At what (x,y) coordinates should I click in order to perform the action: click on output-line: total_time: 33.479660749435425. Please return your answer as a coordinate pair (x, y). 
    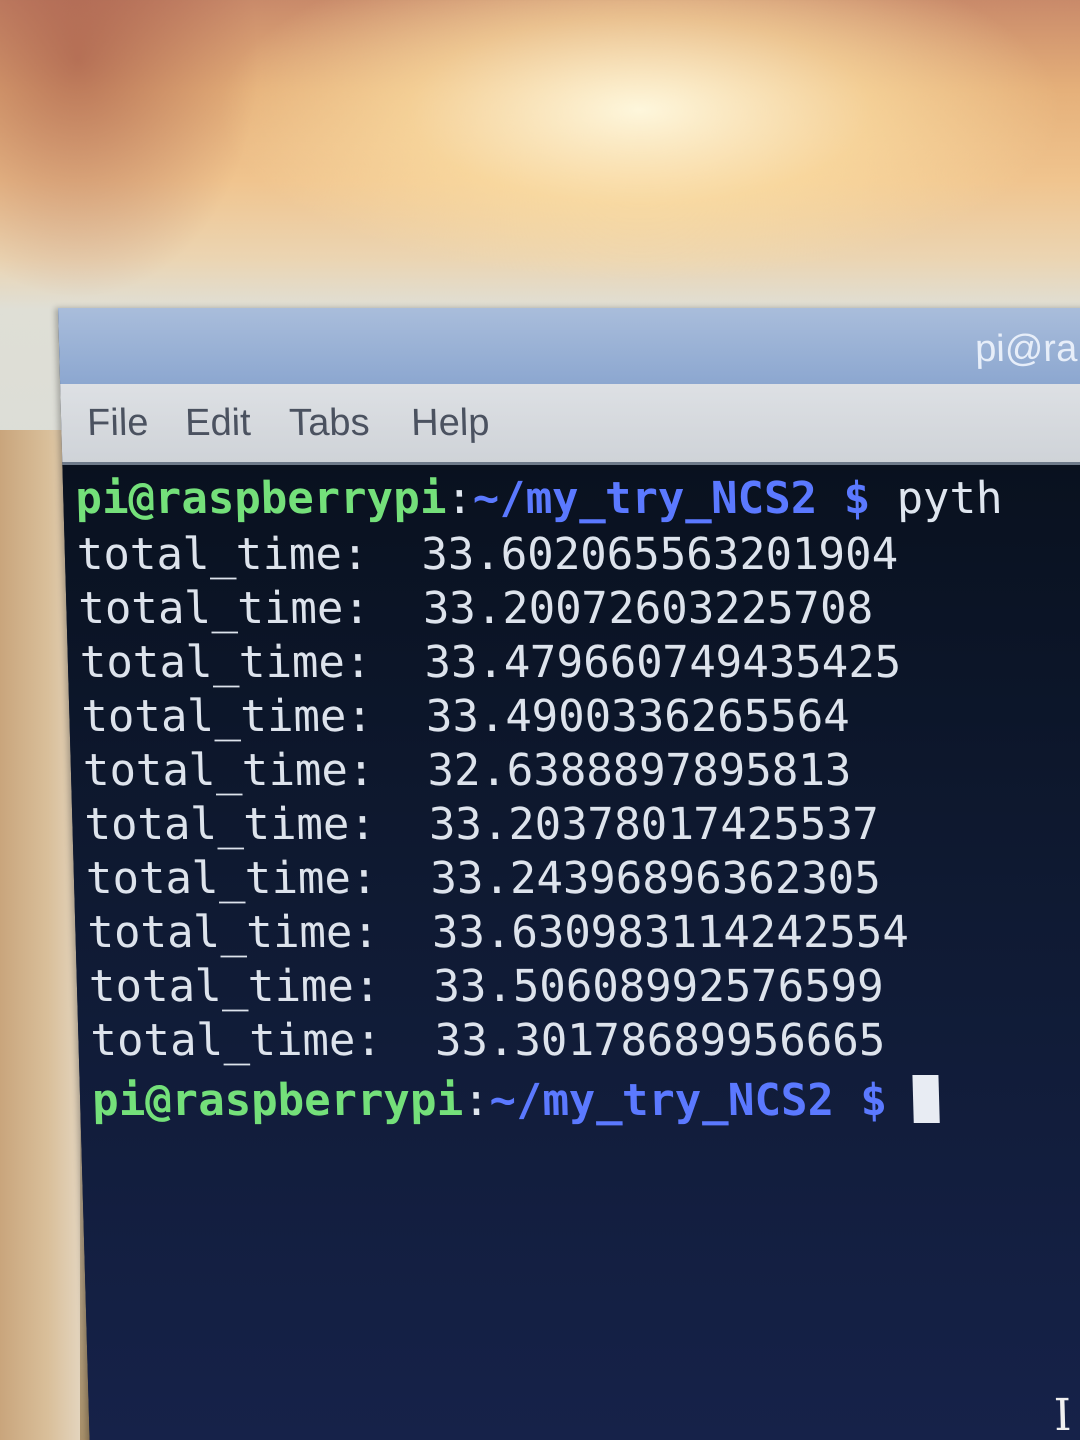
    Looking at the image, I should click on (490, 662).